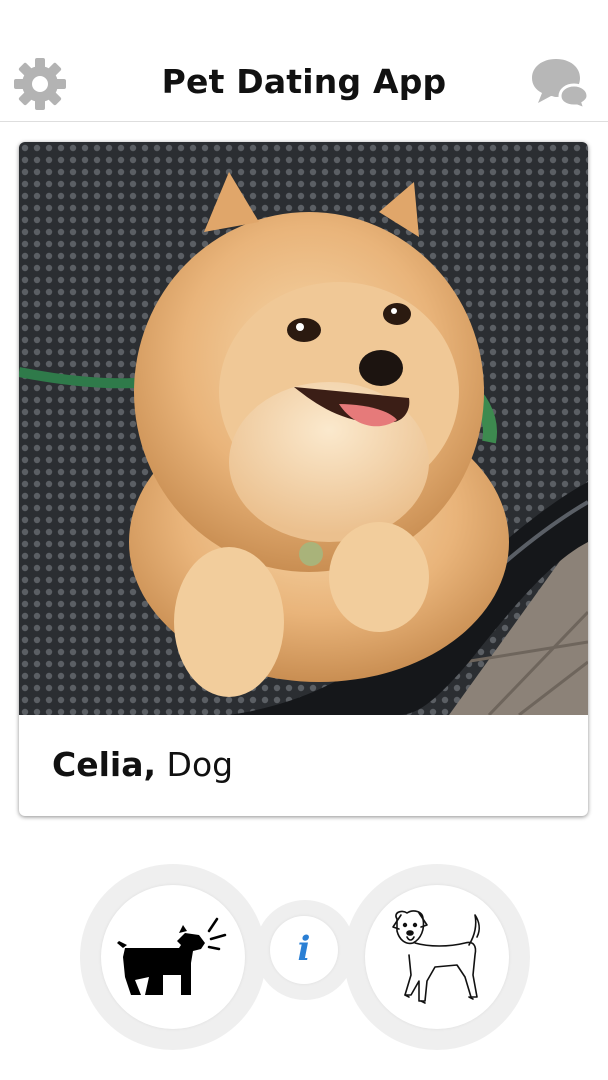 This screenshot has height=1080, width=608. I want to click on like-button, so click(437, 957).